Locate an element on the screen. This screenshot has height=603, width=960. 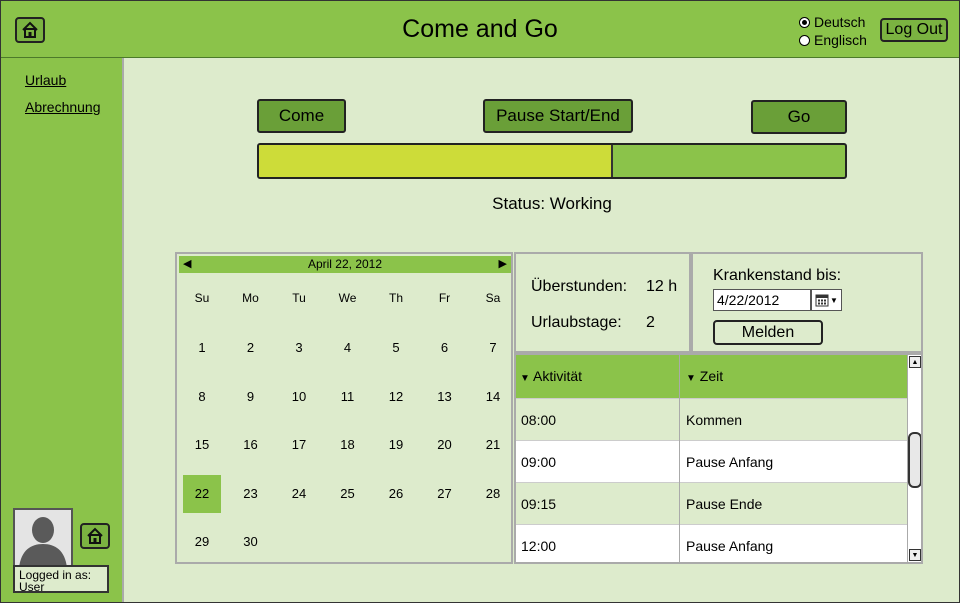
radio-selected-icon is located at coordinates (804, 22).